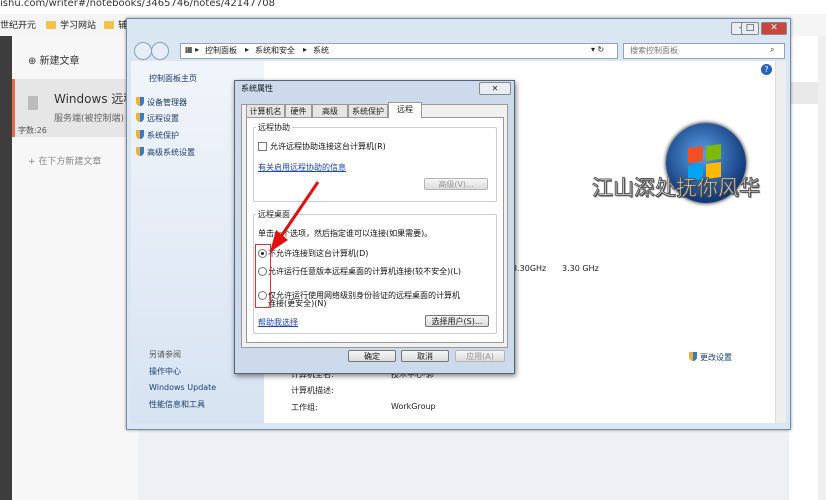 The image size is (826, 500). Describe the element at coordinates (6, 268) in the screenshot. I see `editor-nav-strip` at that location.